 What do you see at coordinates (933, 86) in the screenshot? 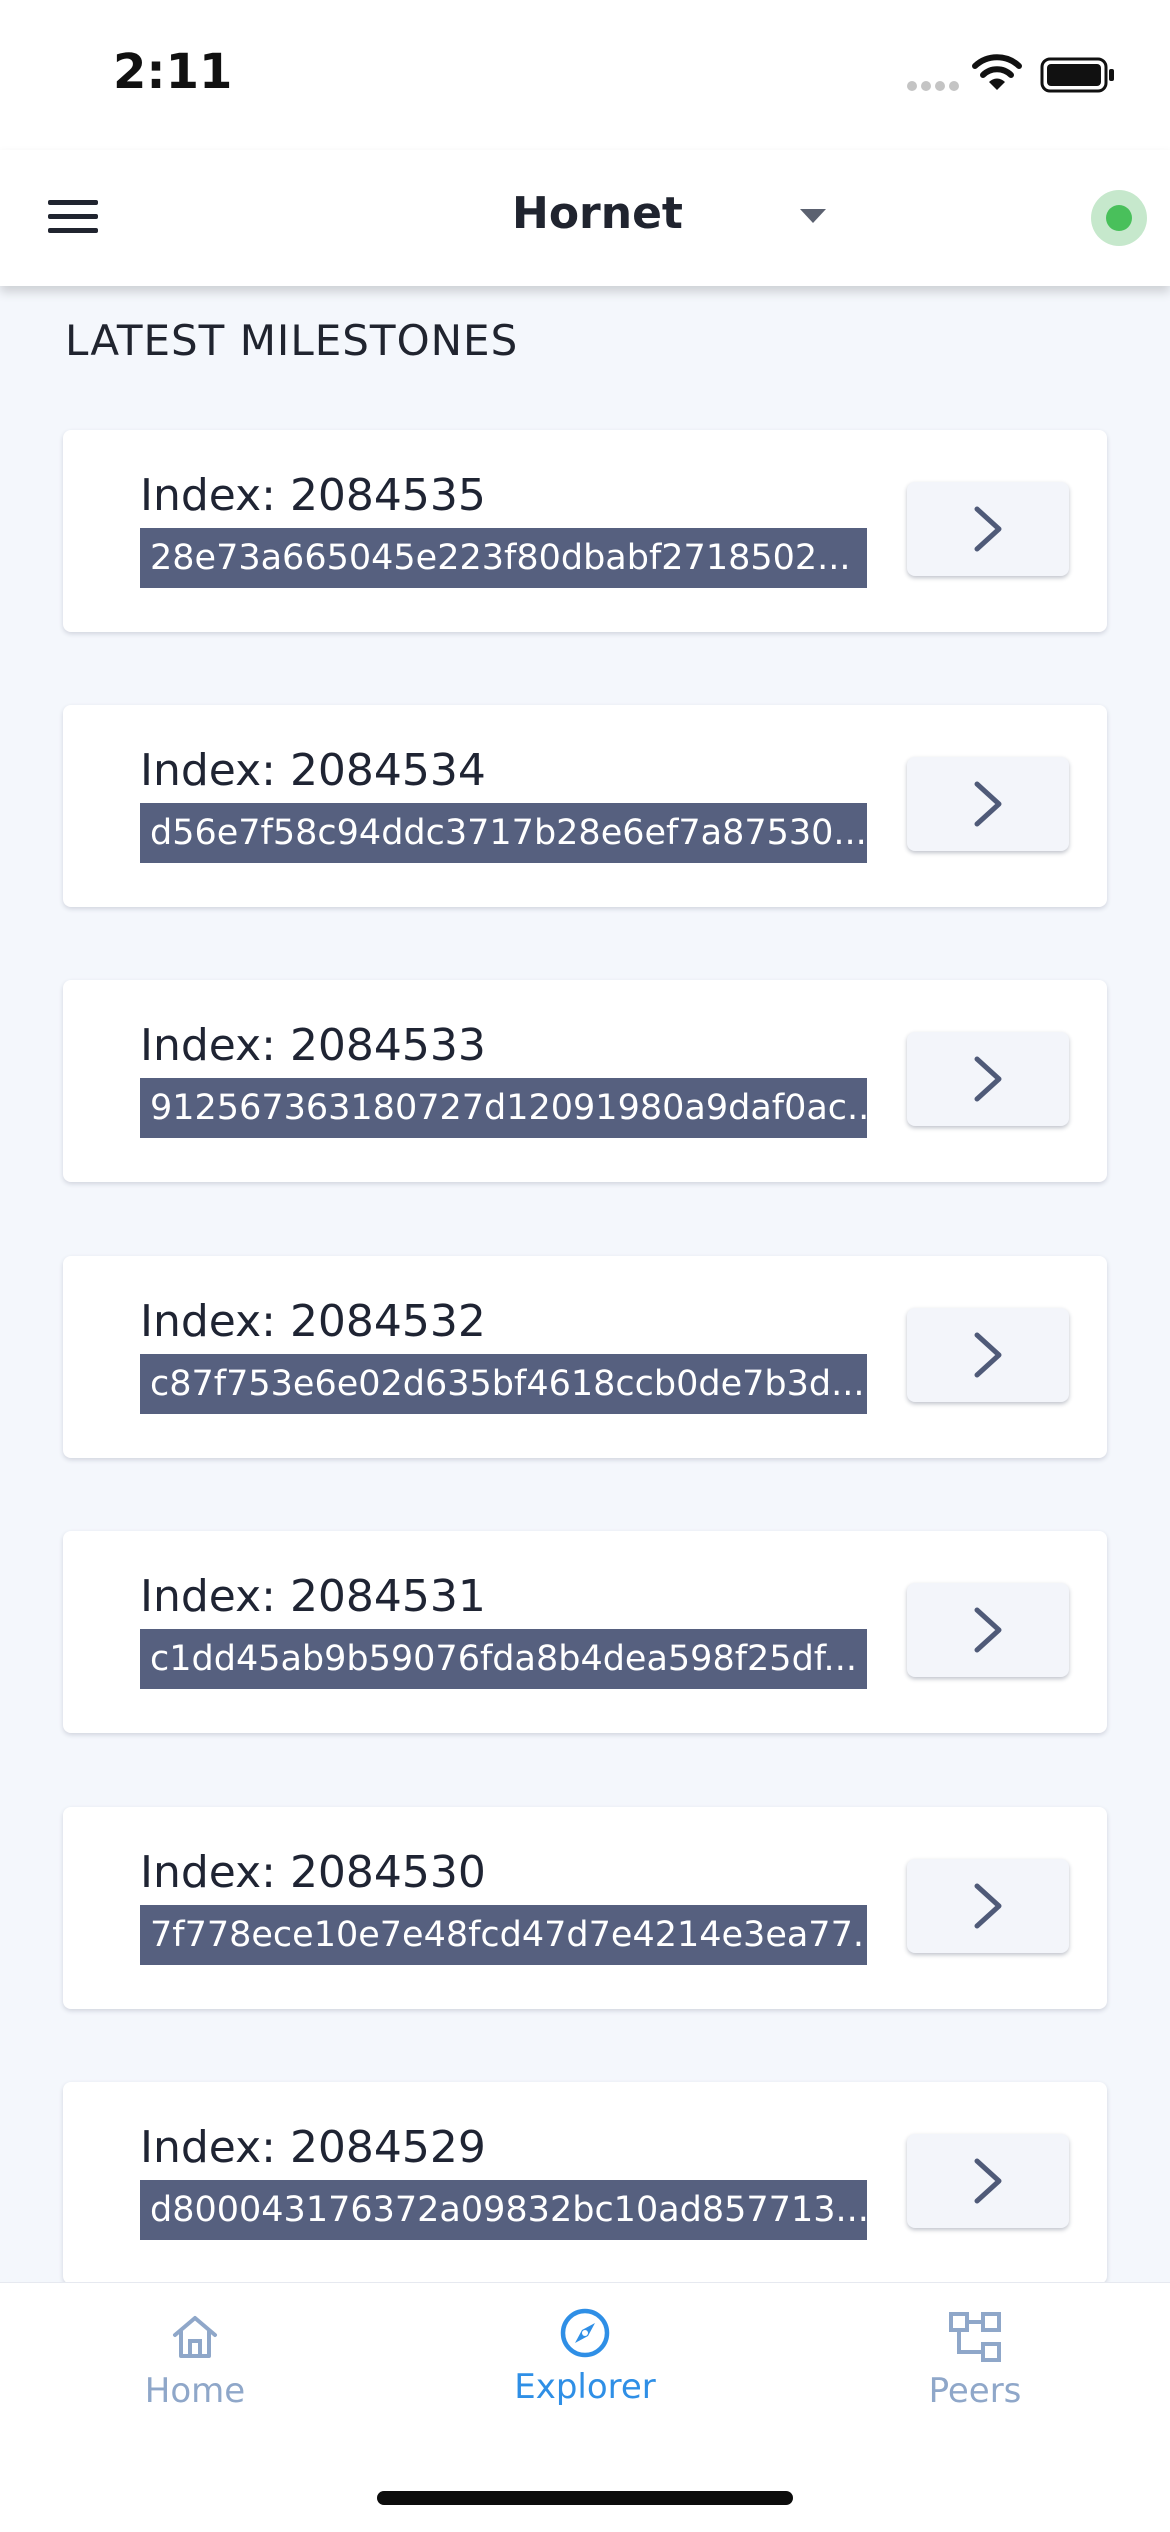
I see `cellular-signal-icon` at bounding box center [933, 86].